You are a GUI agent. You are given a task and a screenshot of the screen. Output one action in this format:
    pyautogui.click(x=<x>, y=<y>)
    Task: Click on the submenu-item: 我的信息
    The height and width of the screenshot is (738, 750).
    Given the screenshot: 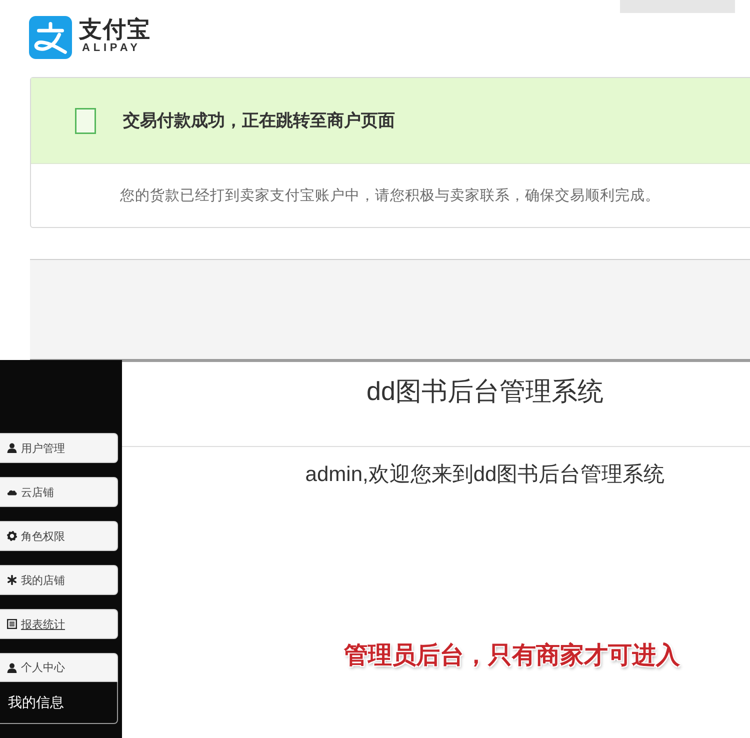 What is the action you would take?
    pyautogui.click(x=59, y=703)
    